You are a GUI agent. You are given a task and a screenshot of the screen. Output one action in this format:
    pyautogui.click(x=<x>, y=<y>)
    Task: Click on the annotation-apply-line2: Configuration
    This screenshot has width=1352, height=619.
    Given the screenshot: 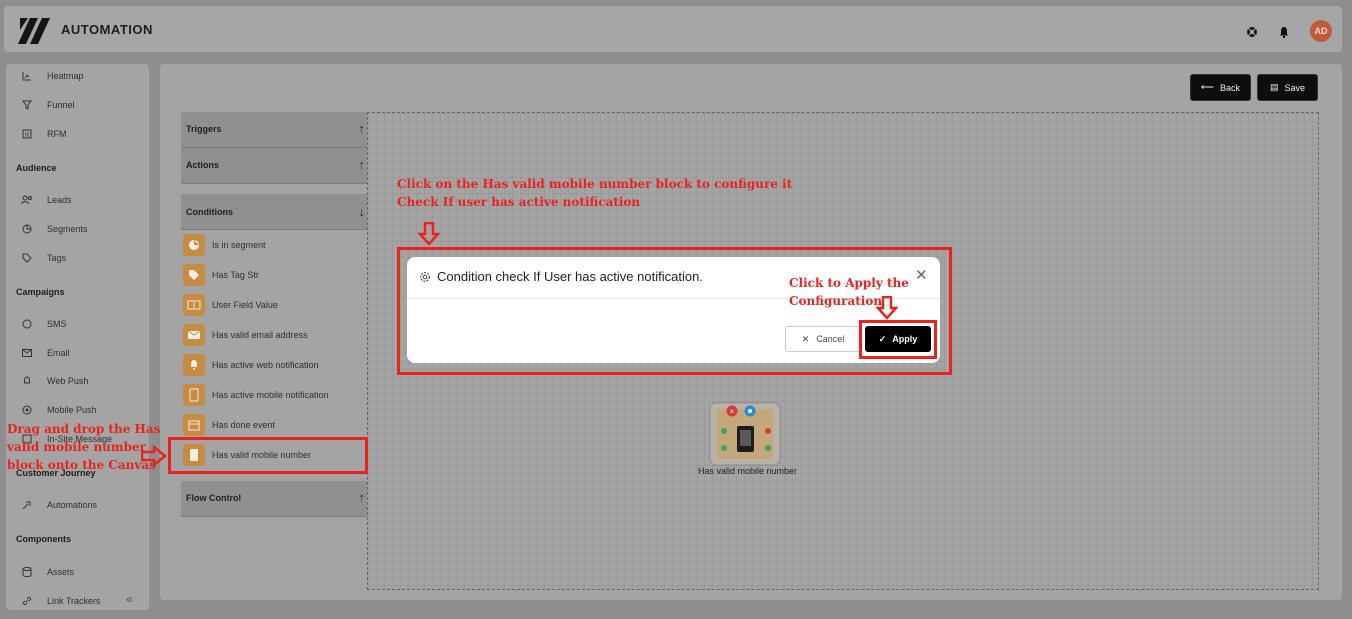 What is the action you would take?
    pyautogui.click(x=836, y=301)
    